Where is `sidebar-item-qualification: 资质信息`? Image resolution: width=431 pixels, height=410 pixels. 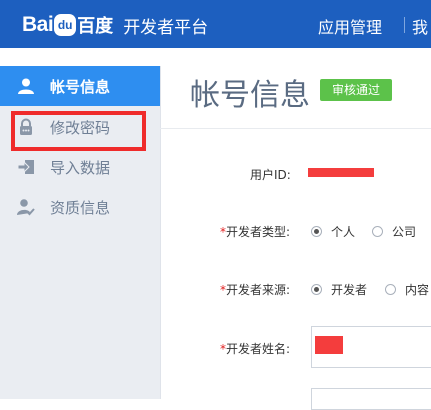 sidebar-item-qualification: 资质信息 is located at coordinates (80, 207).